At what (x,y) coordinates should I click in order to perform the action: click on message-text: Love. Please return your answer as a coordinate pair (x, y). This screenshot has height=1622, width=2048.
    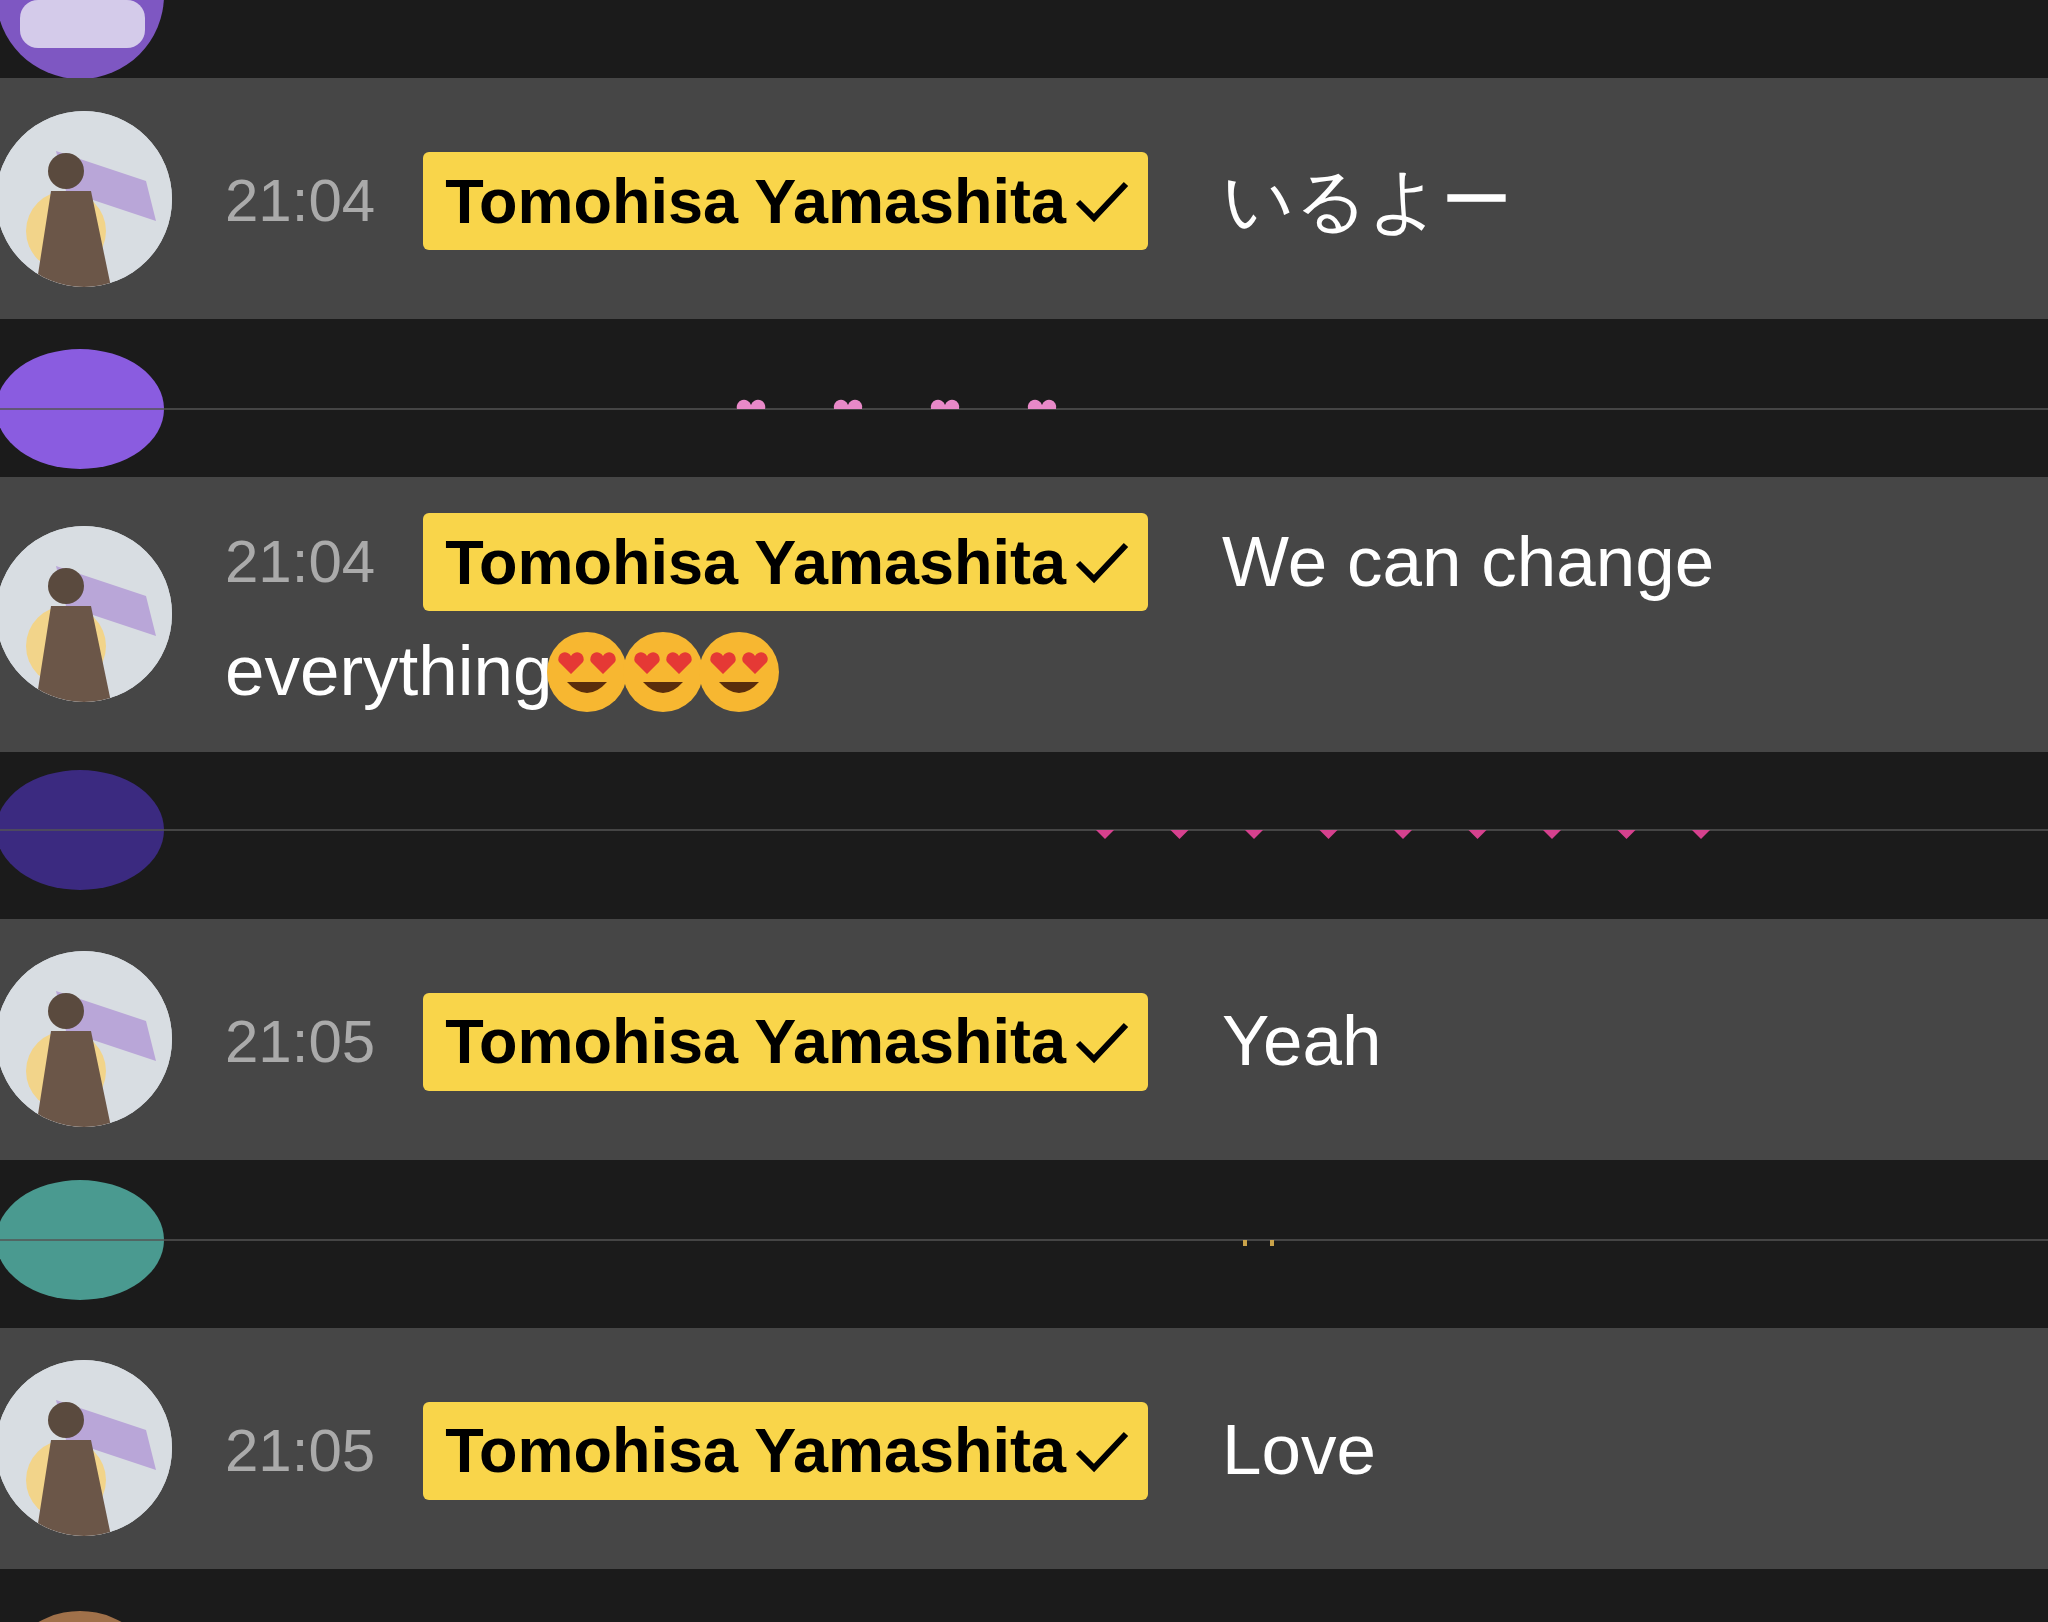
    Looking at the image, I should click on (1299, 1450).